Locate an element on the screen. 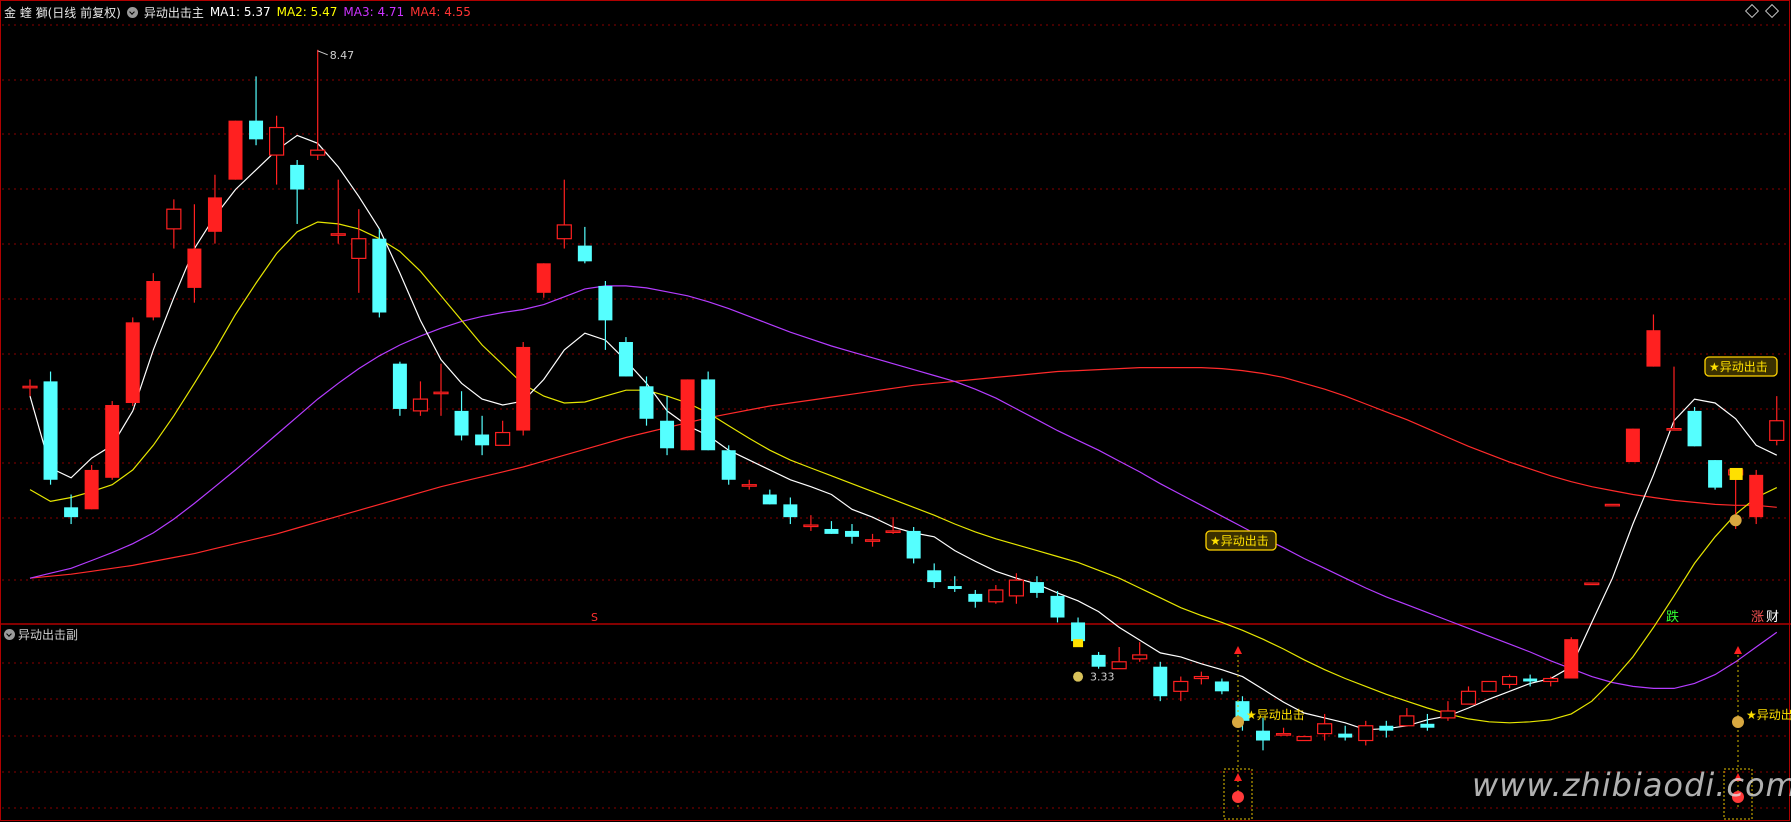 Image resolution: width=1791 pixels, height=822 pixels. sell-marker: S is located at coordinates (594, 617).